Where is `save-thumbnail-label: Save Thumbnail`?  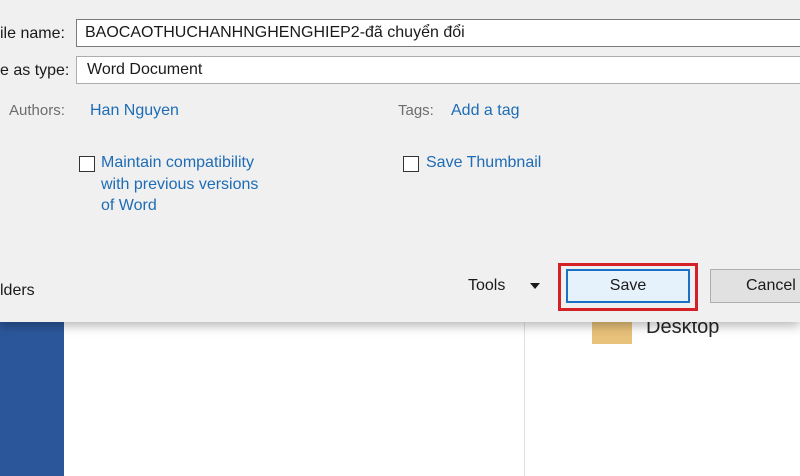
save-thumbnail-label: Save Thumbnail is located at coordinates (483, 163).